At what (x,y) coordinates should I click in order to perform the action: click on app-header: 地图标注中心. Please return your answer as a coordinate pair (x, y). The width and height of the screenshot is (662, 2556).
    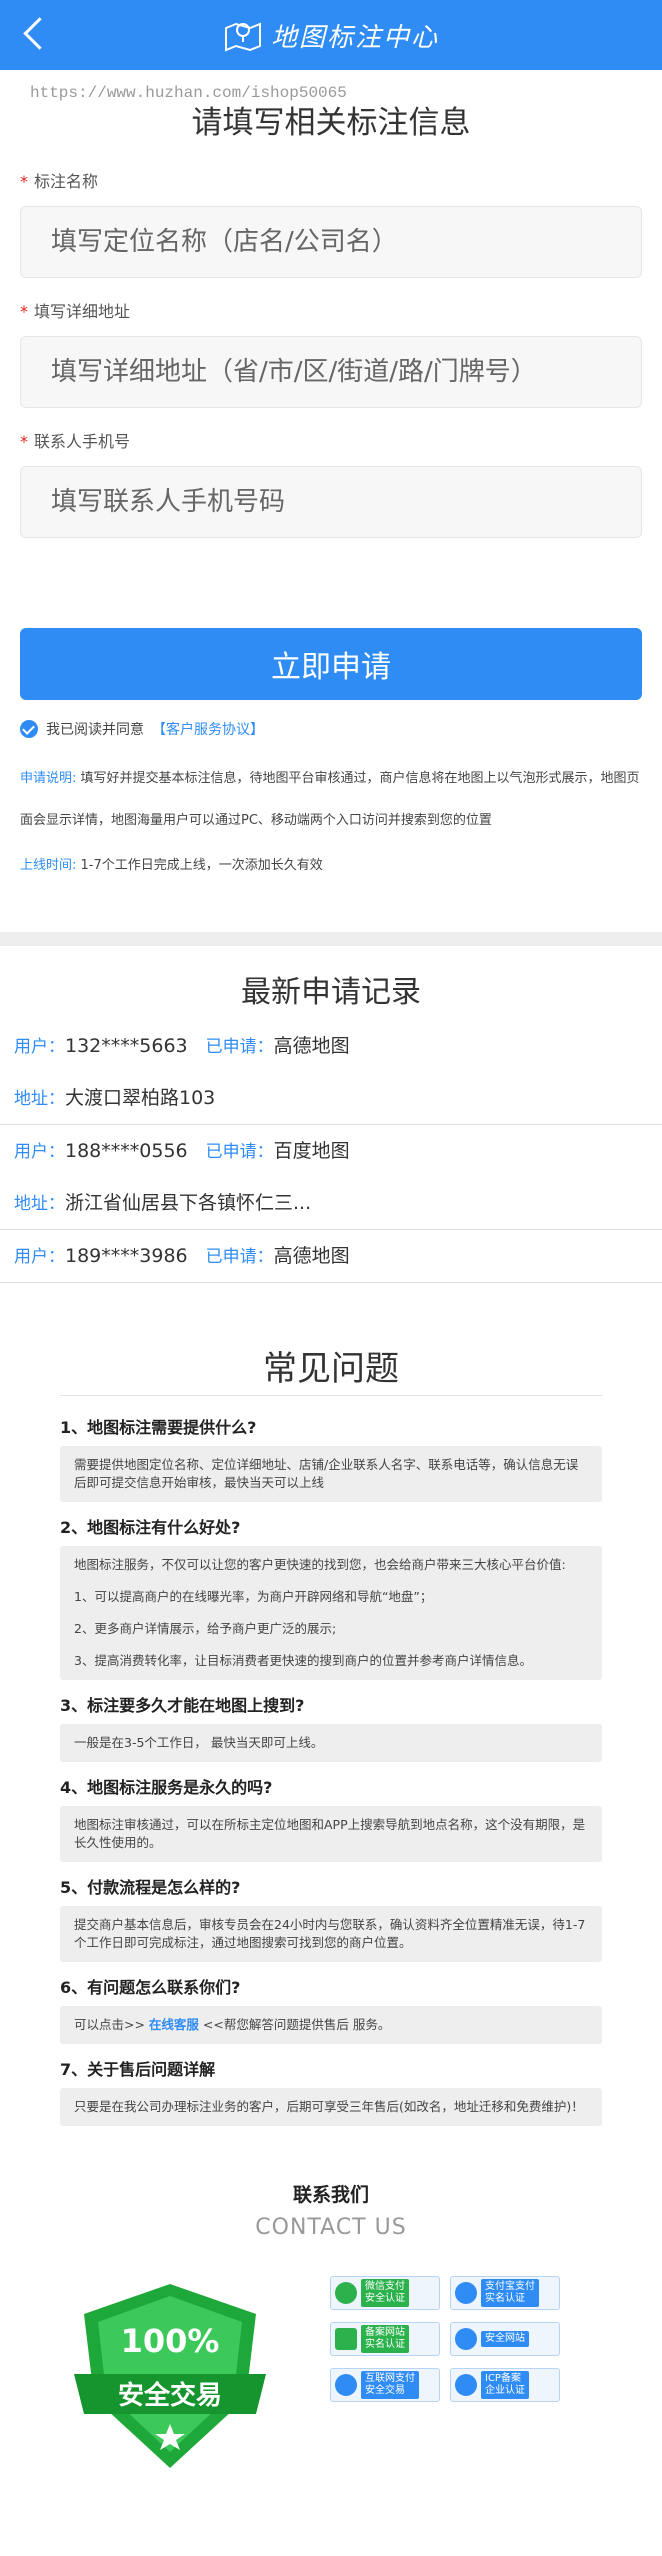
    Looking at the image, I should click on (331, 35).